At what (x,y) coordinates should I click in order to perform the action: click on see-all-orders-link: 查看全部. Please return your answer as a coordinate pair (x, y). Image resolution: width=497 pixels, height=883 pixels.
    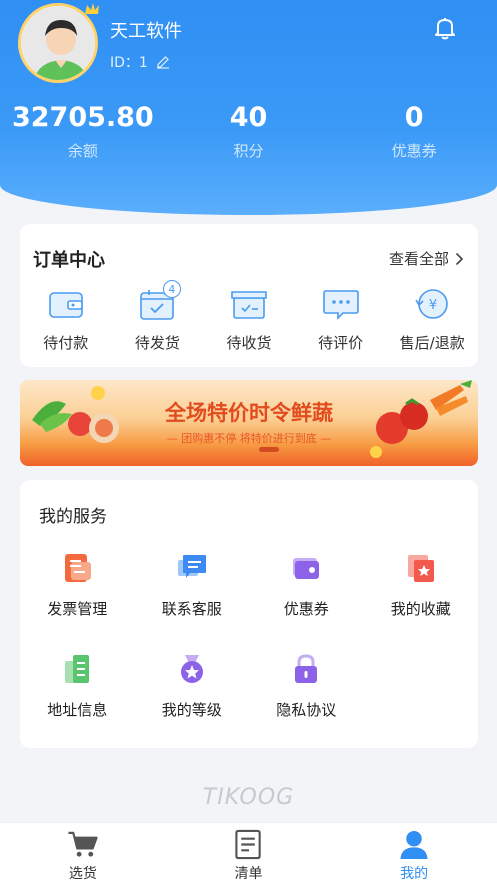
    Looking at the image, I should click on (426, 258).